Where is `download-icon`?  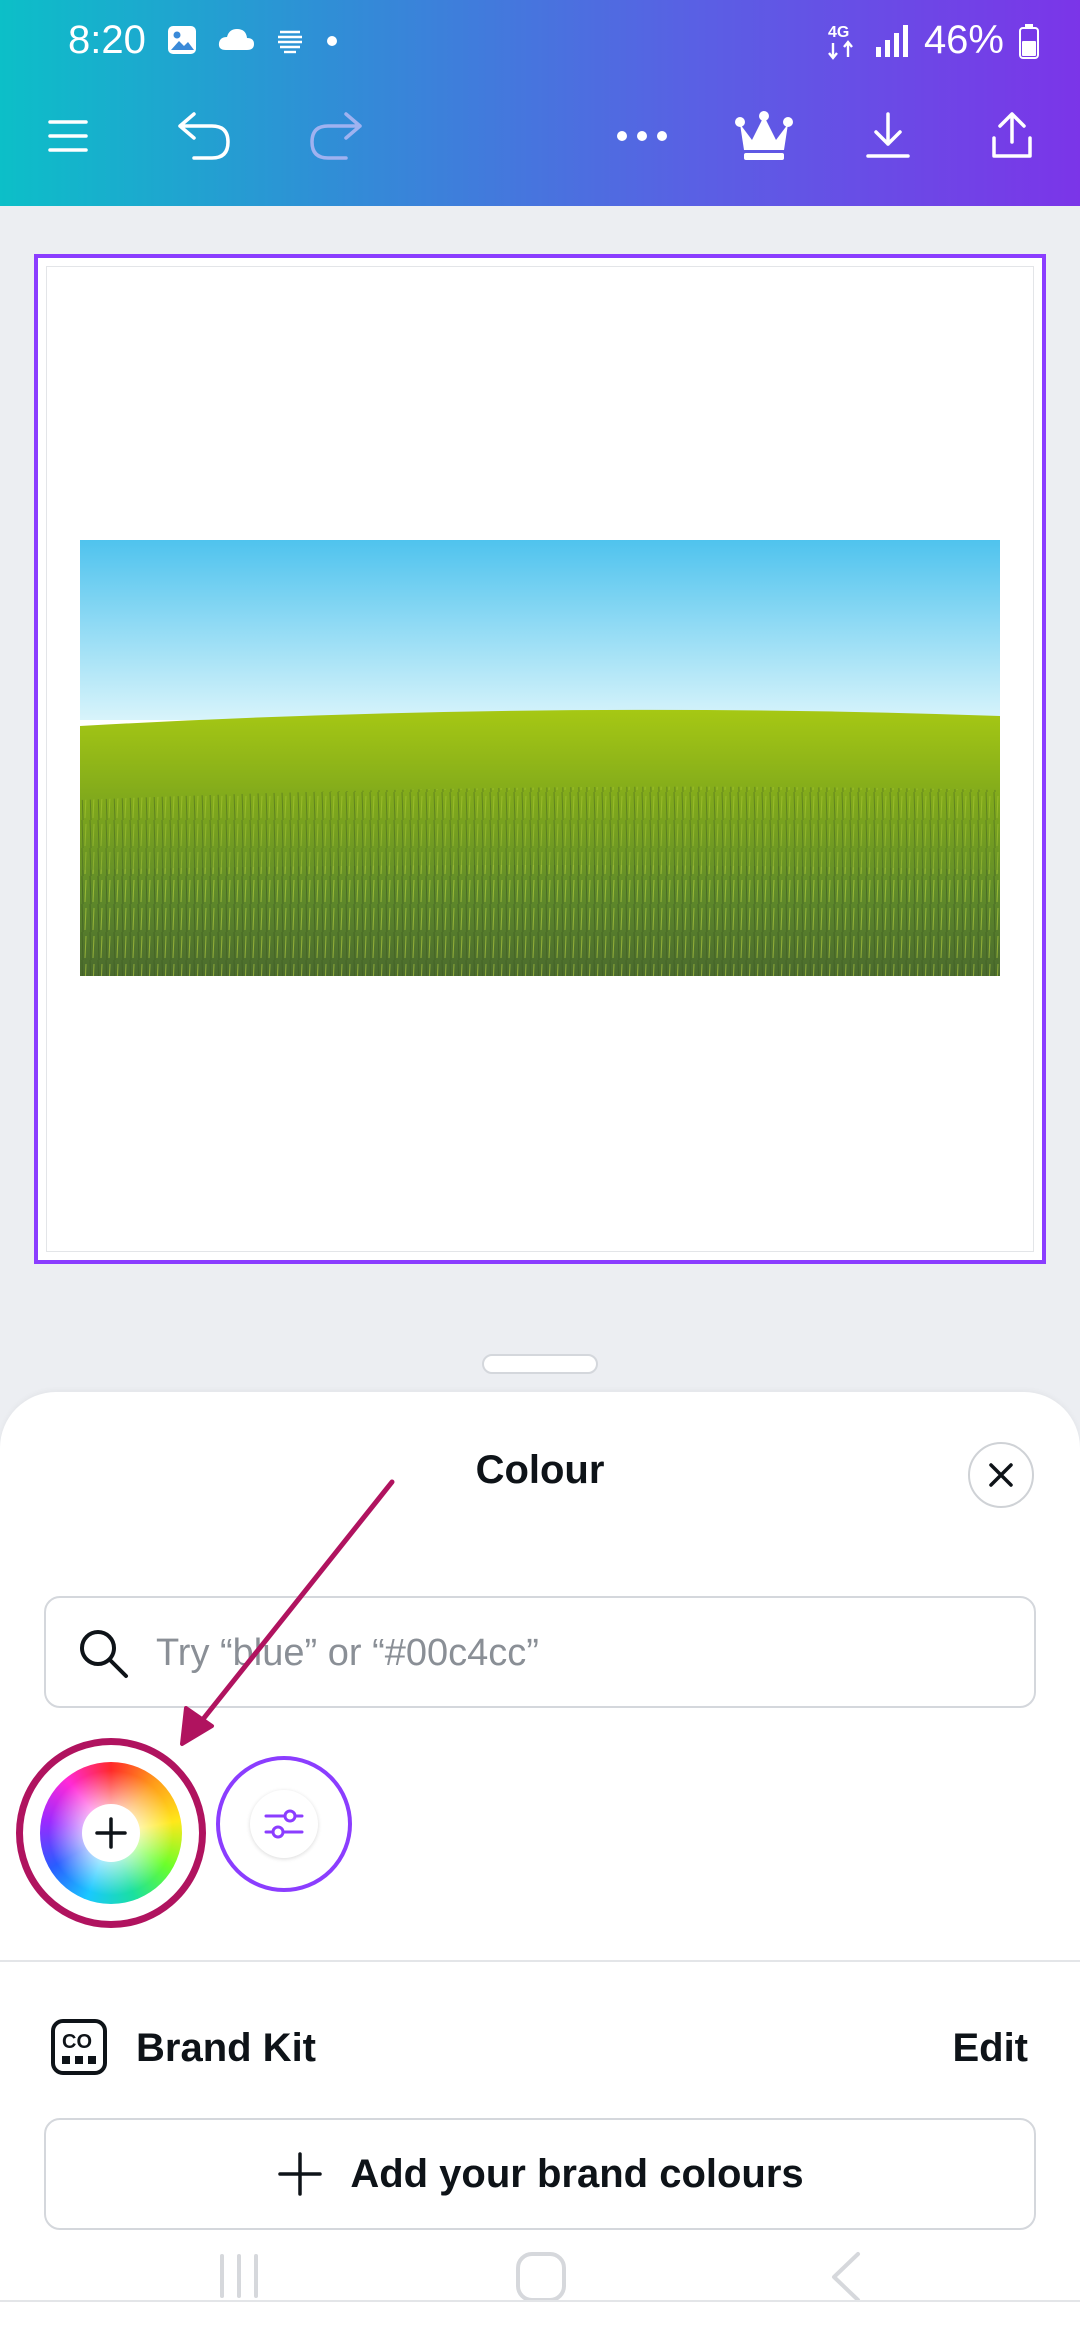 download-icon is located at coordinates (888, 135).